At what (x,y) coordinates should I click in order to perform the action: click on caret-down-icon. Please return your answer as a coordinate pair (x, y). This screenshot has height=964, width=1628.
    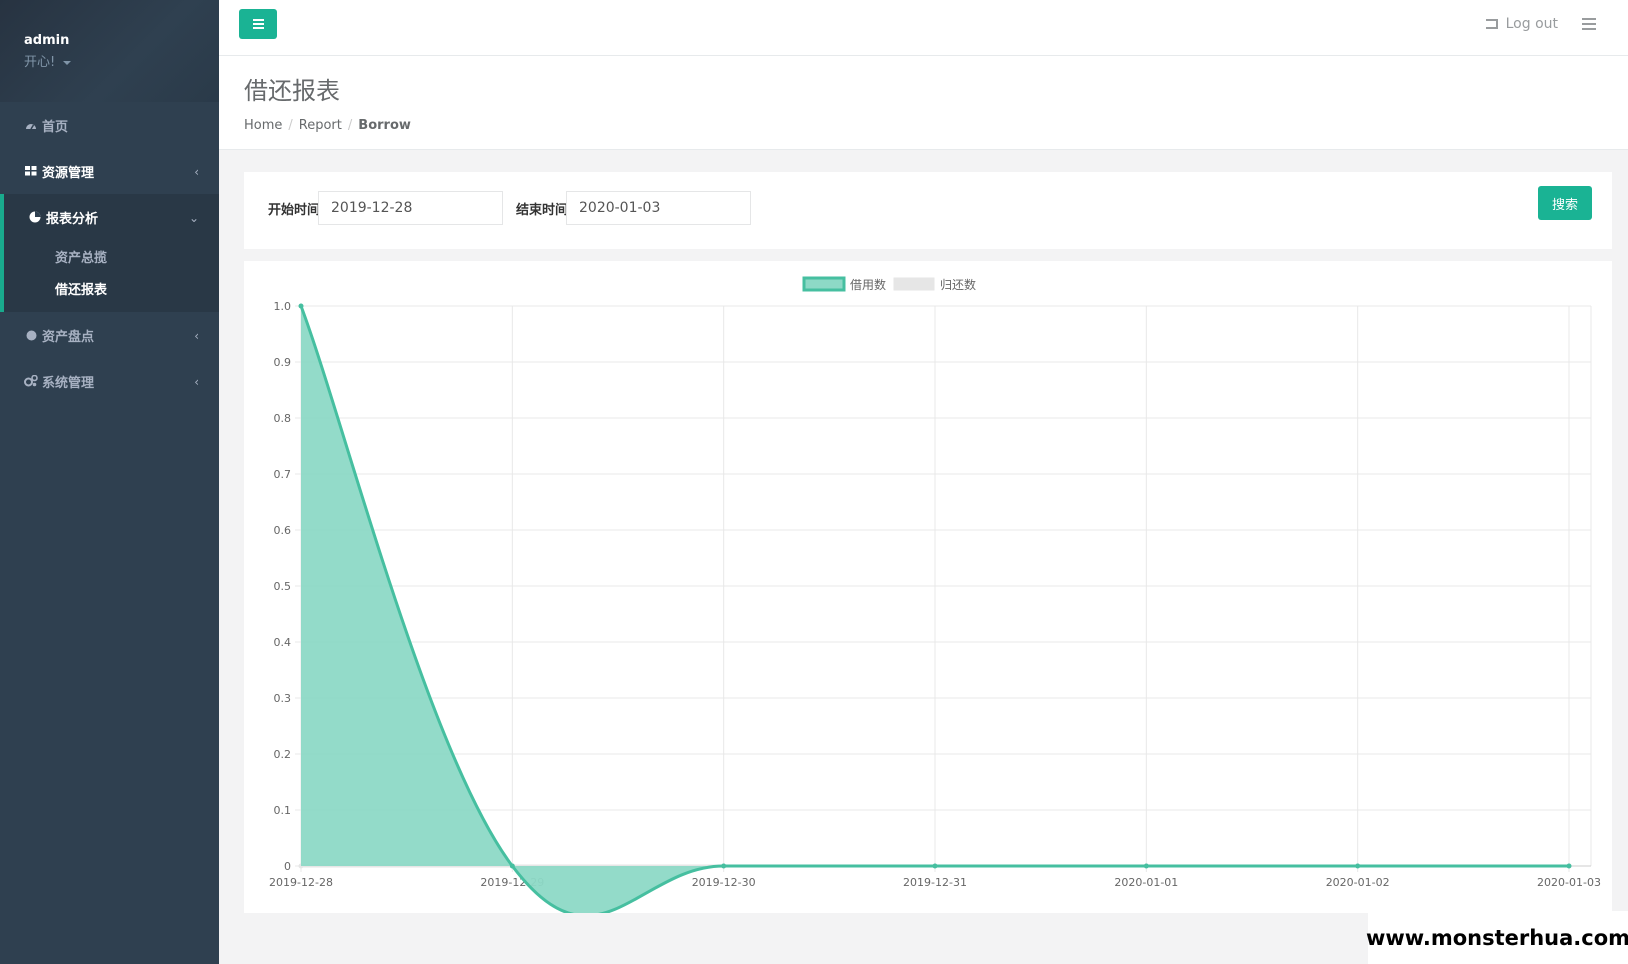
    Looking at the image, I should click on (67, 62).